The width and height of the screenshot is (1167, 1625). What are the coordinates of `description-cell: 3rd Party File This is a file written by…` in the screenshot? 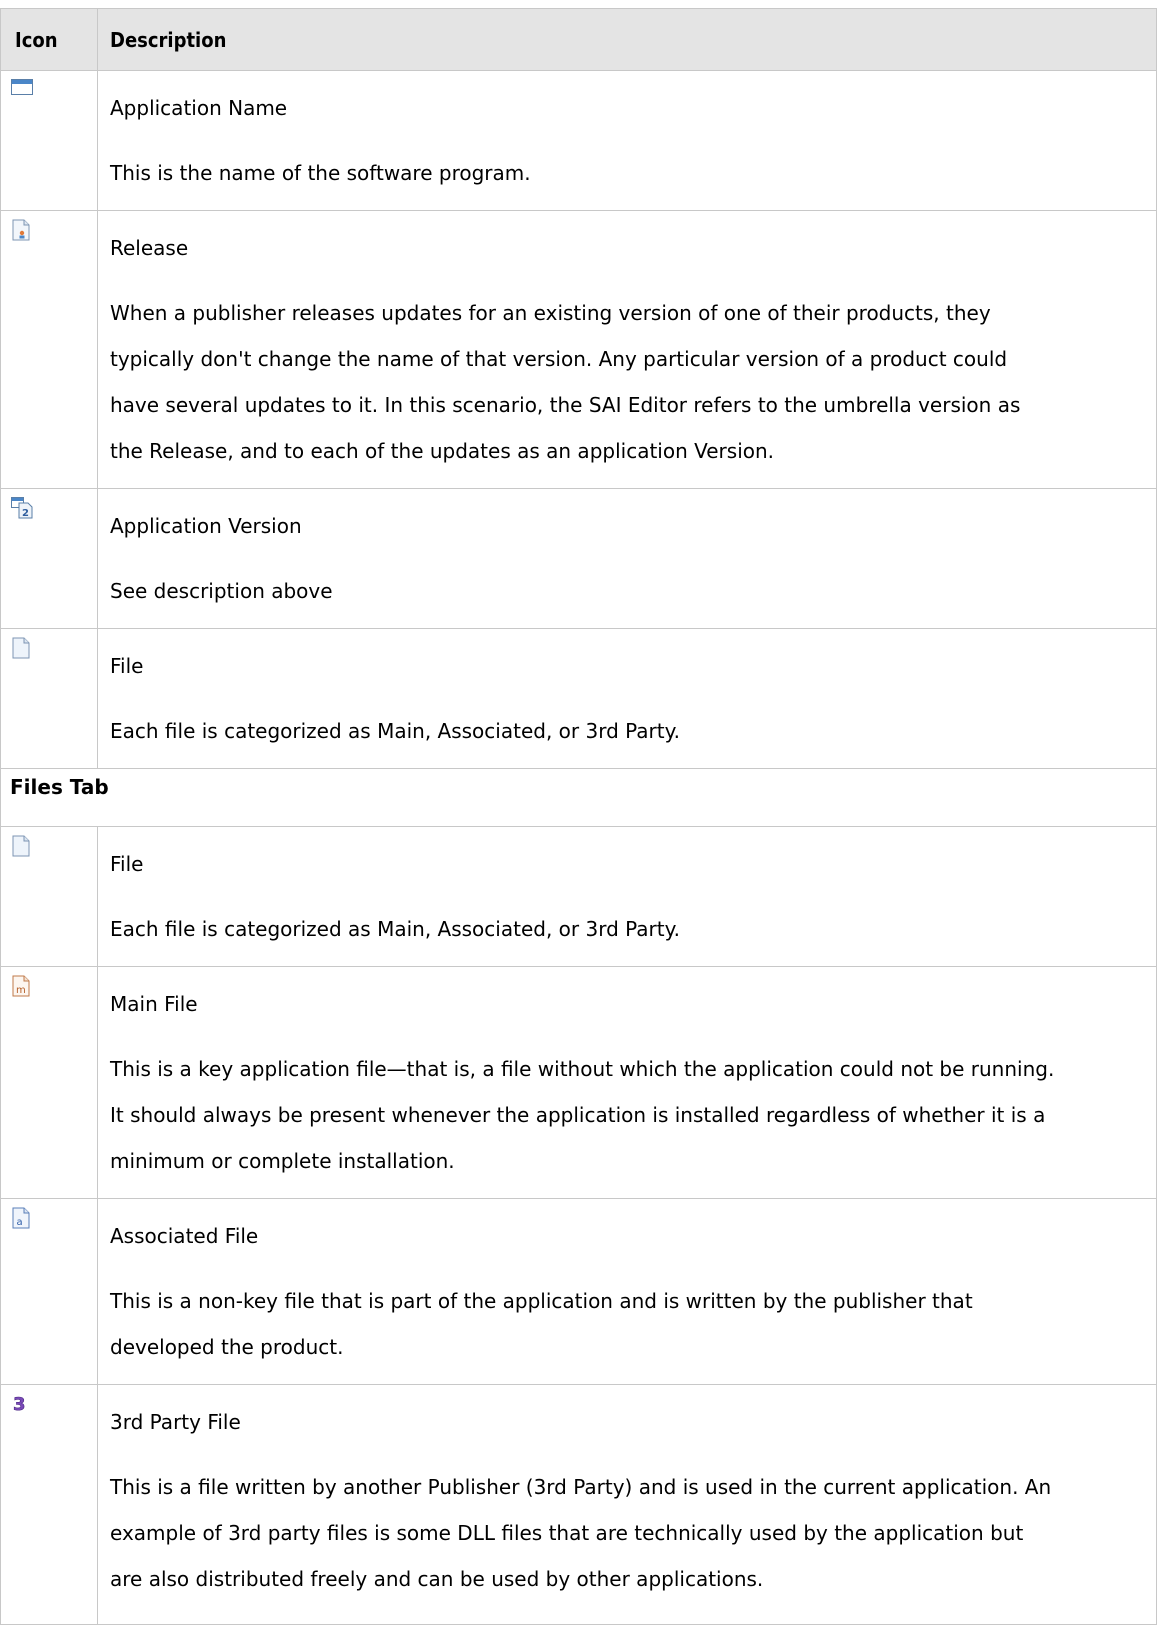 It's located at (627, 1504).